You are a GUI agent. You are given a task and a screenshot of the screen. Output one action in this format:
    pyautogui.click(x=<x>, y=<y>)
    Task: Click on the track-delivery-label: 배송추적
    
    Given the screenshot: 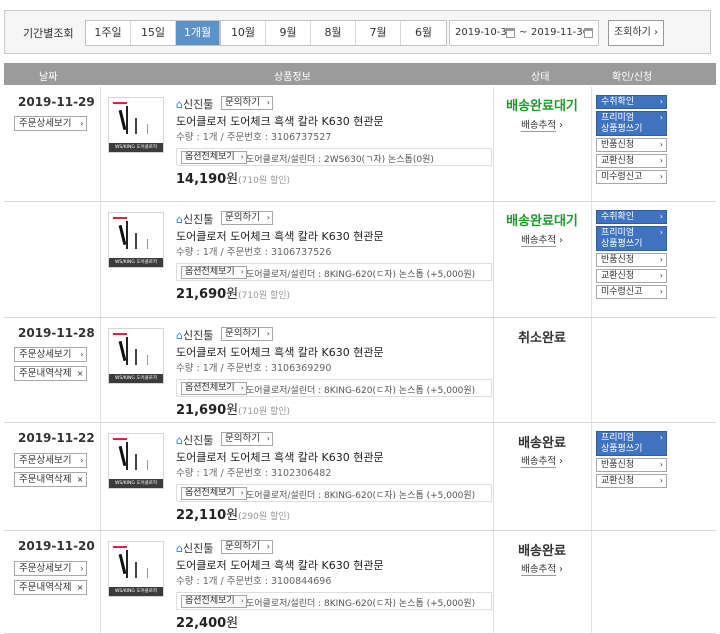 What is the action you would take?
    pyautogui.click(x=539, y=126)
    